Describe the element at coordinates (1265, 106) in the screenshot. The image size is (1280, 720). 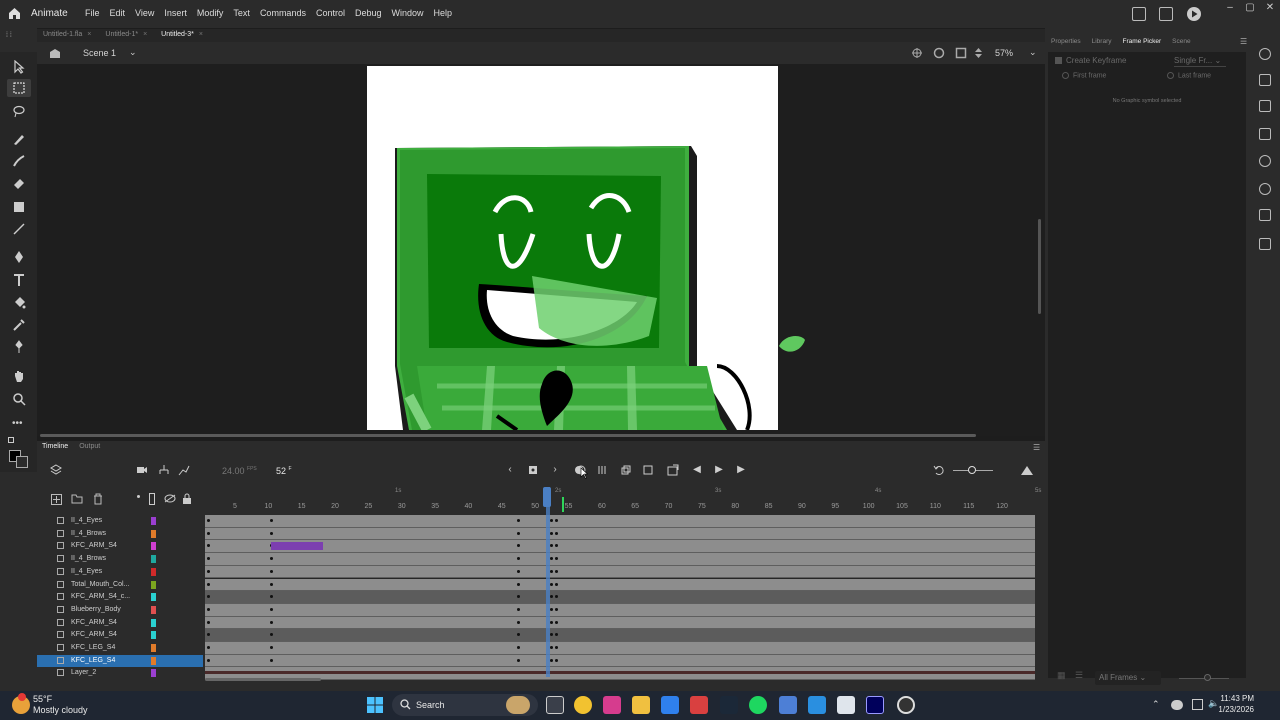
I see `align-panel-icon` at that location.